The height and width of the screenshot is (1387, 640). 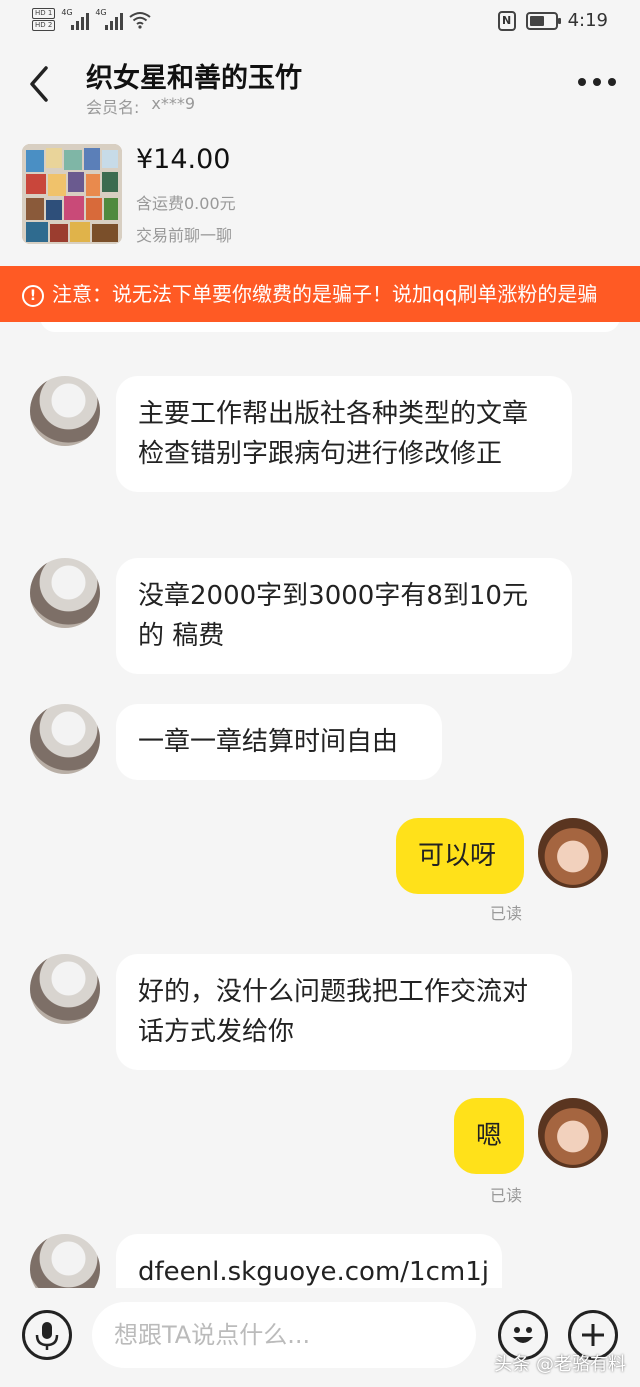 I want to click on product-card: ¥14.00 含运费0.00元 交易前聊一聊, so click(x=320, y=200).